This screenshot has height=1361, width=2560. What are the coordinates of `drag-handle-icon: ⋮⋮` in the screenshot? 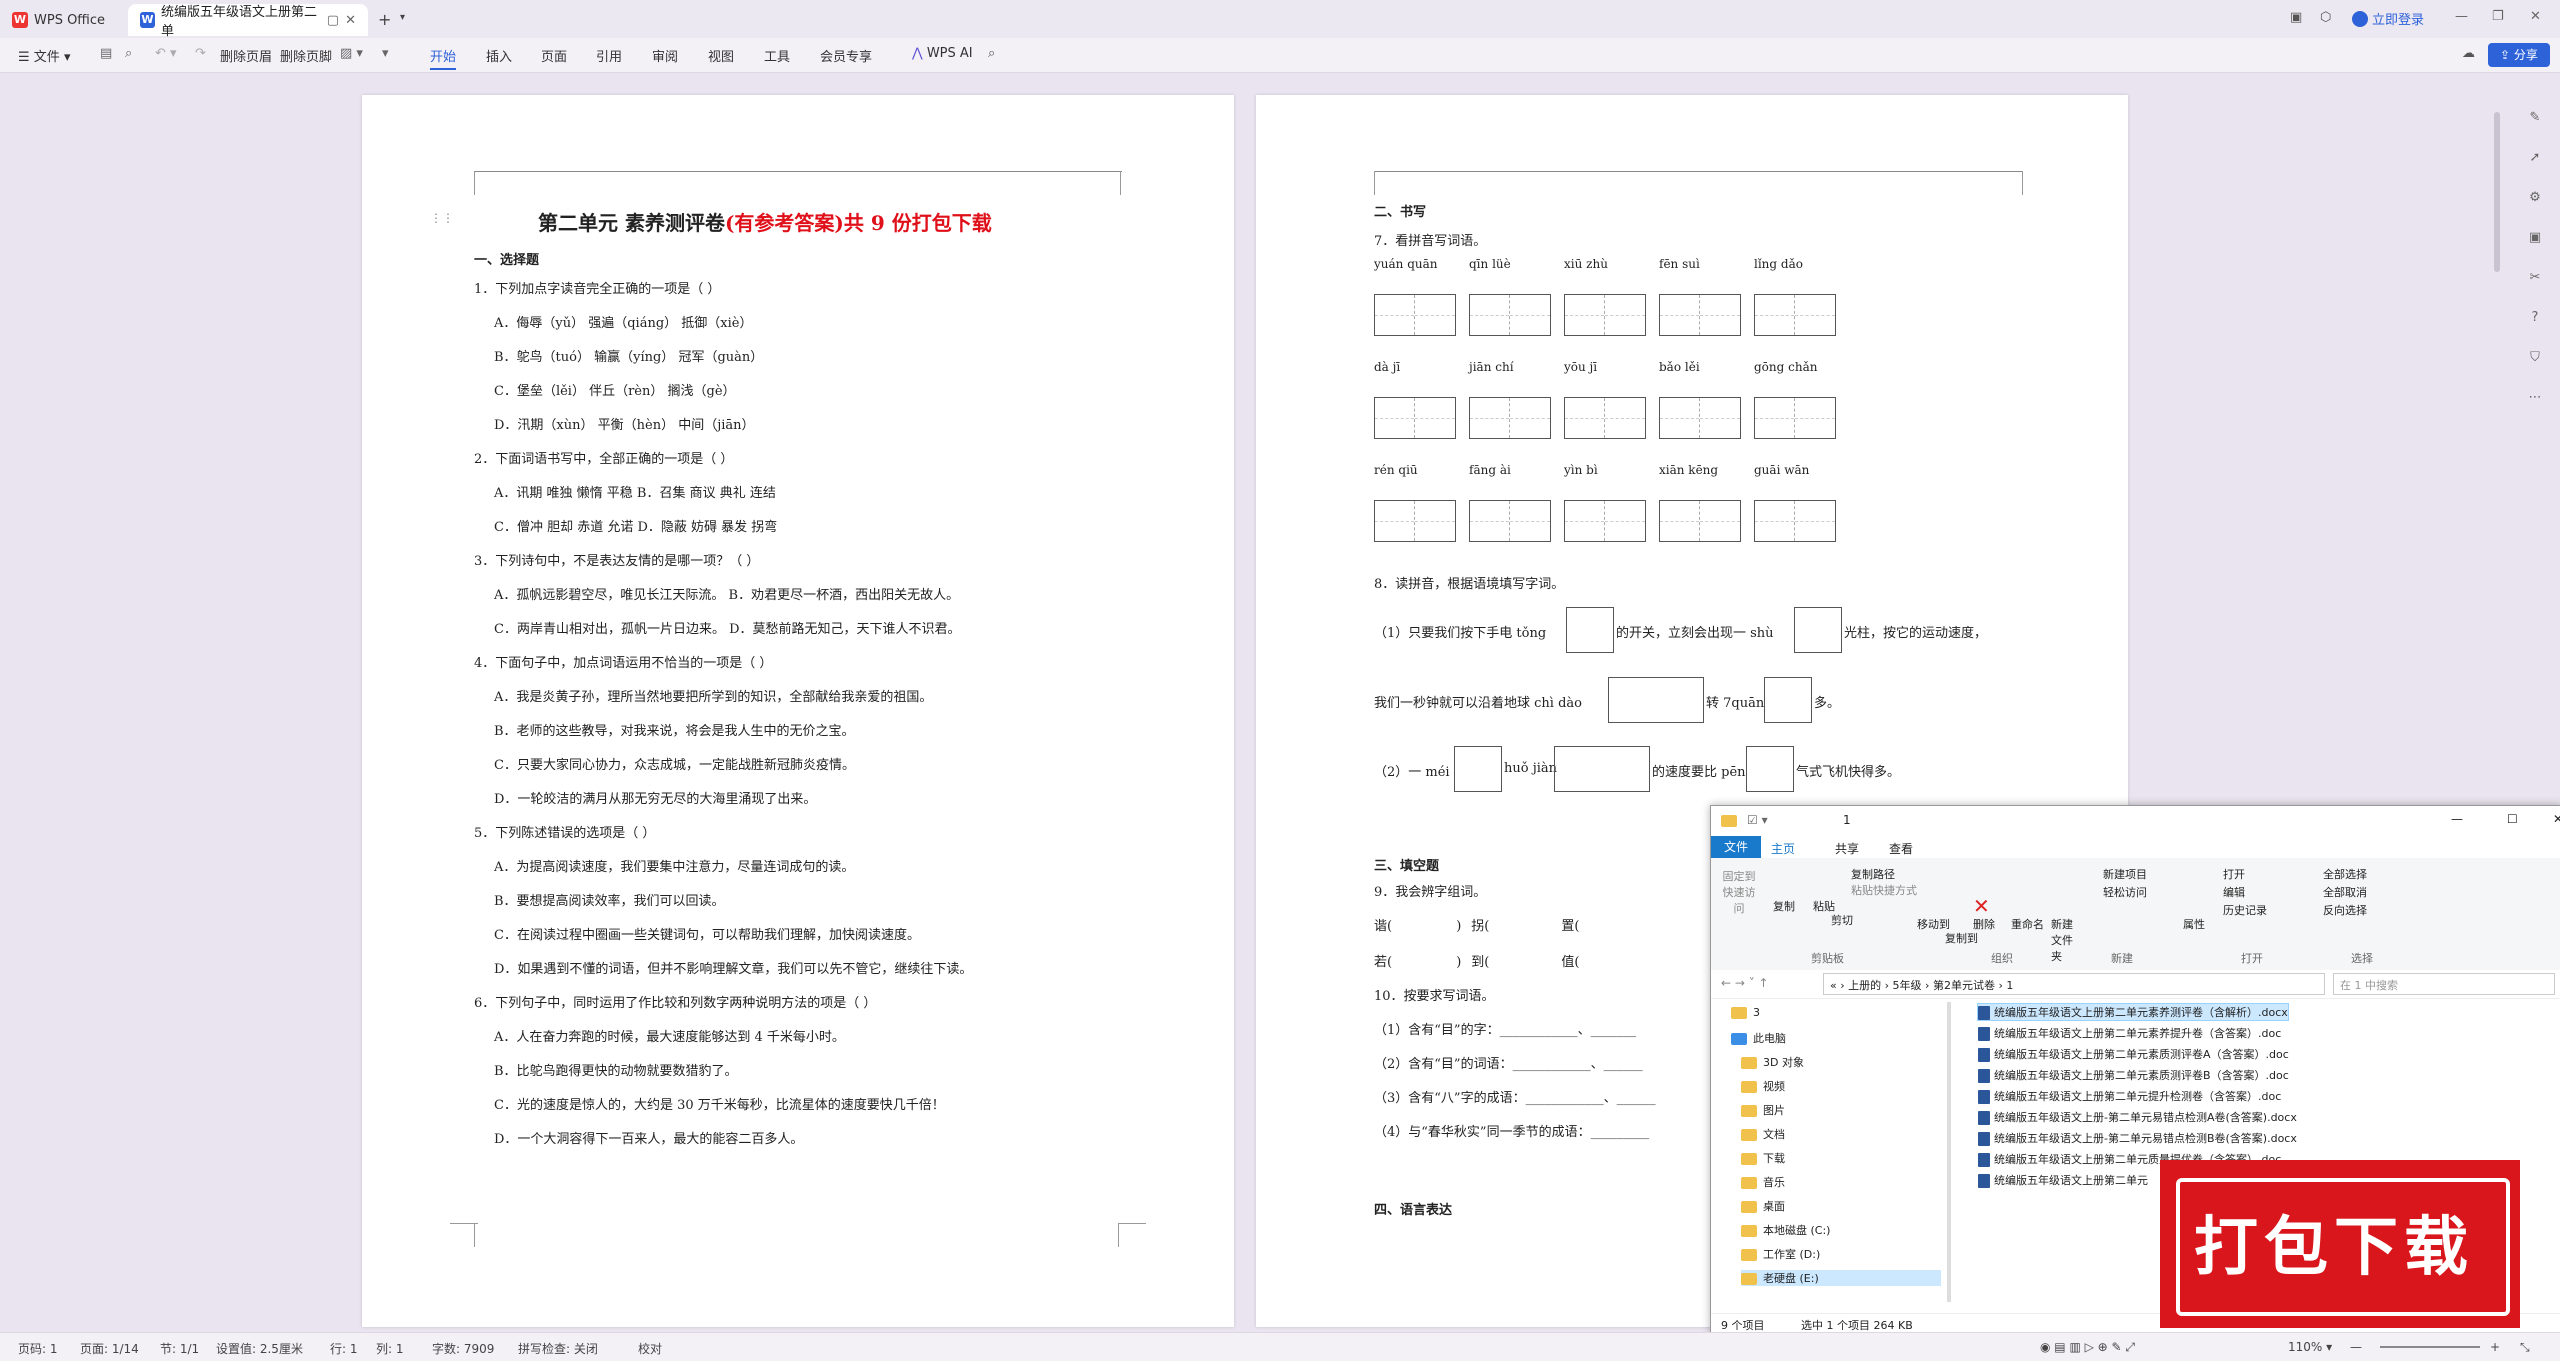 It's located at (442, 218).